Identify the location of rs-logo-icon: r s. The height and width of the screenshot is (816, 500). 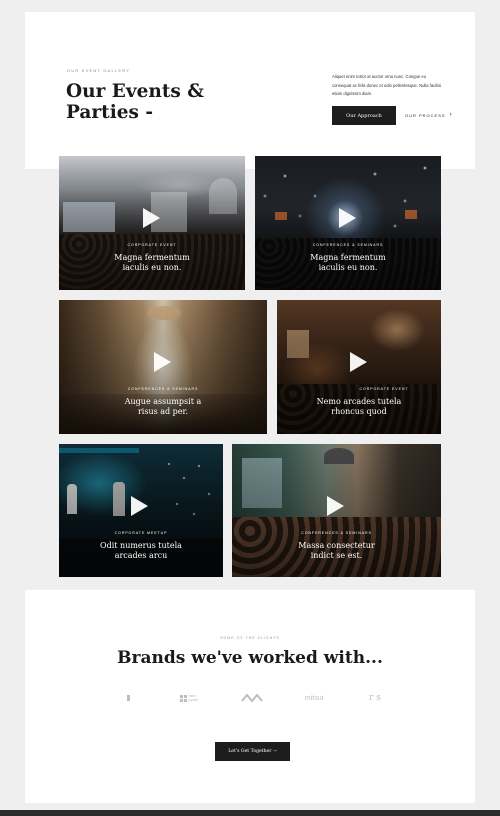
(375, 698).